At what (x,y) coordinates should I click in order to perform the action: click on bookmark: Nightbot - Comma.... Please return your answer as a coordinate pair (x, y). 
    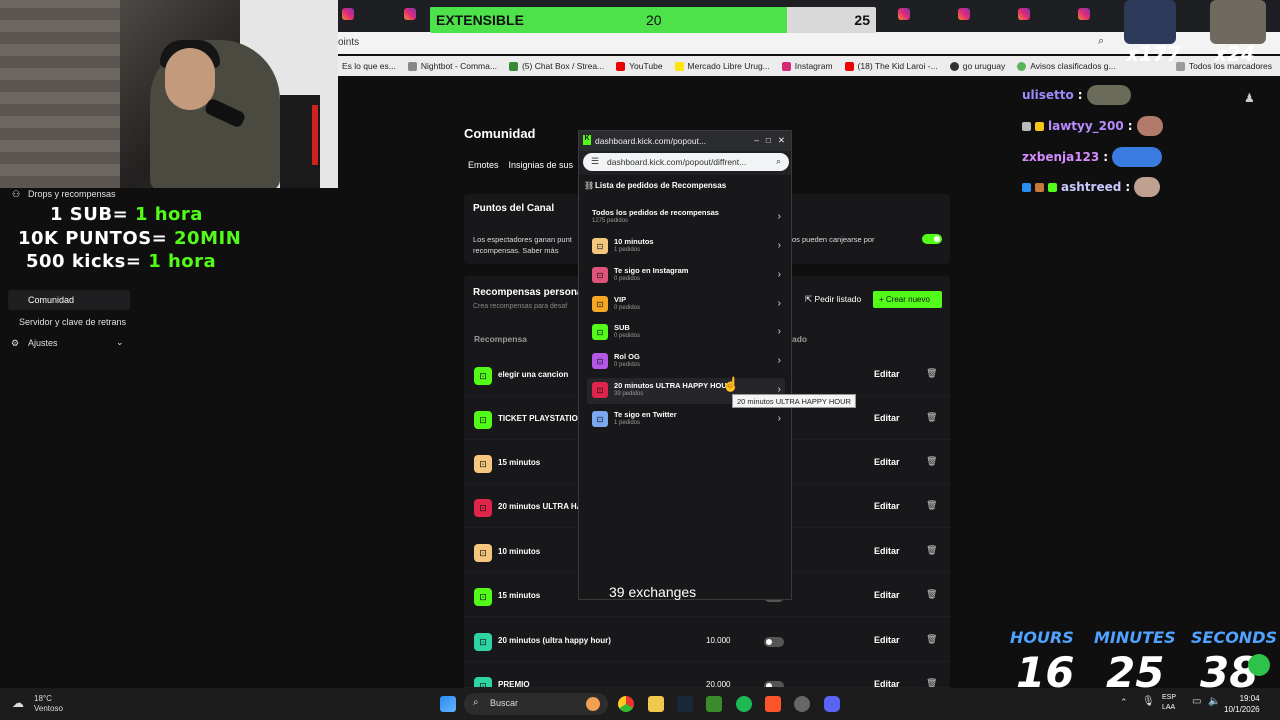
    Looking at the image, I should click on (452, 66).